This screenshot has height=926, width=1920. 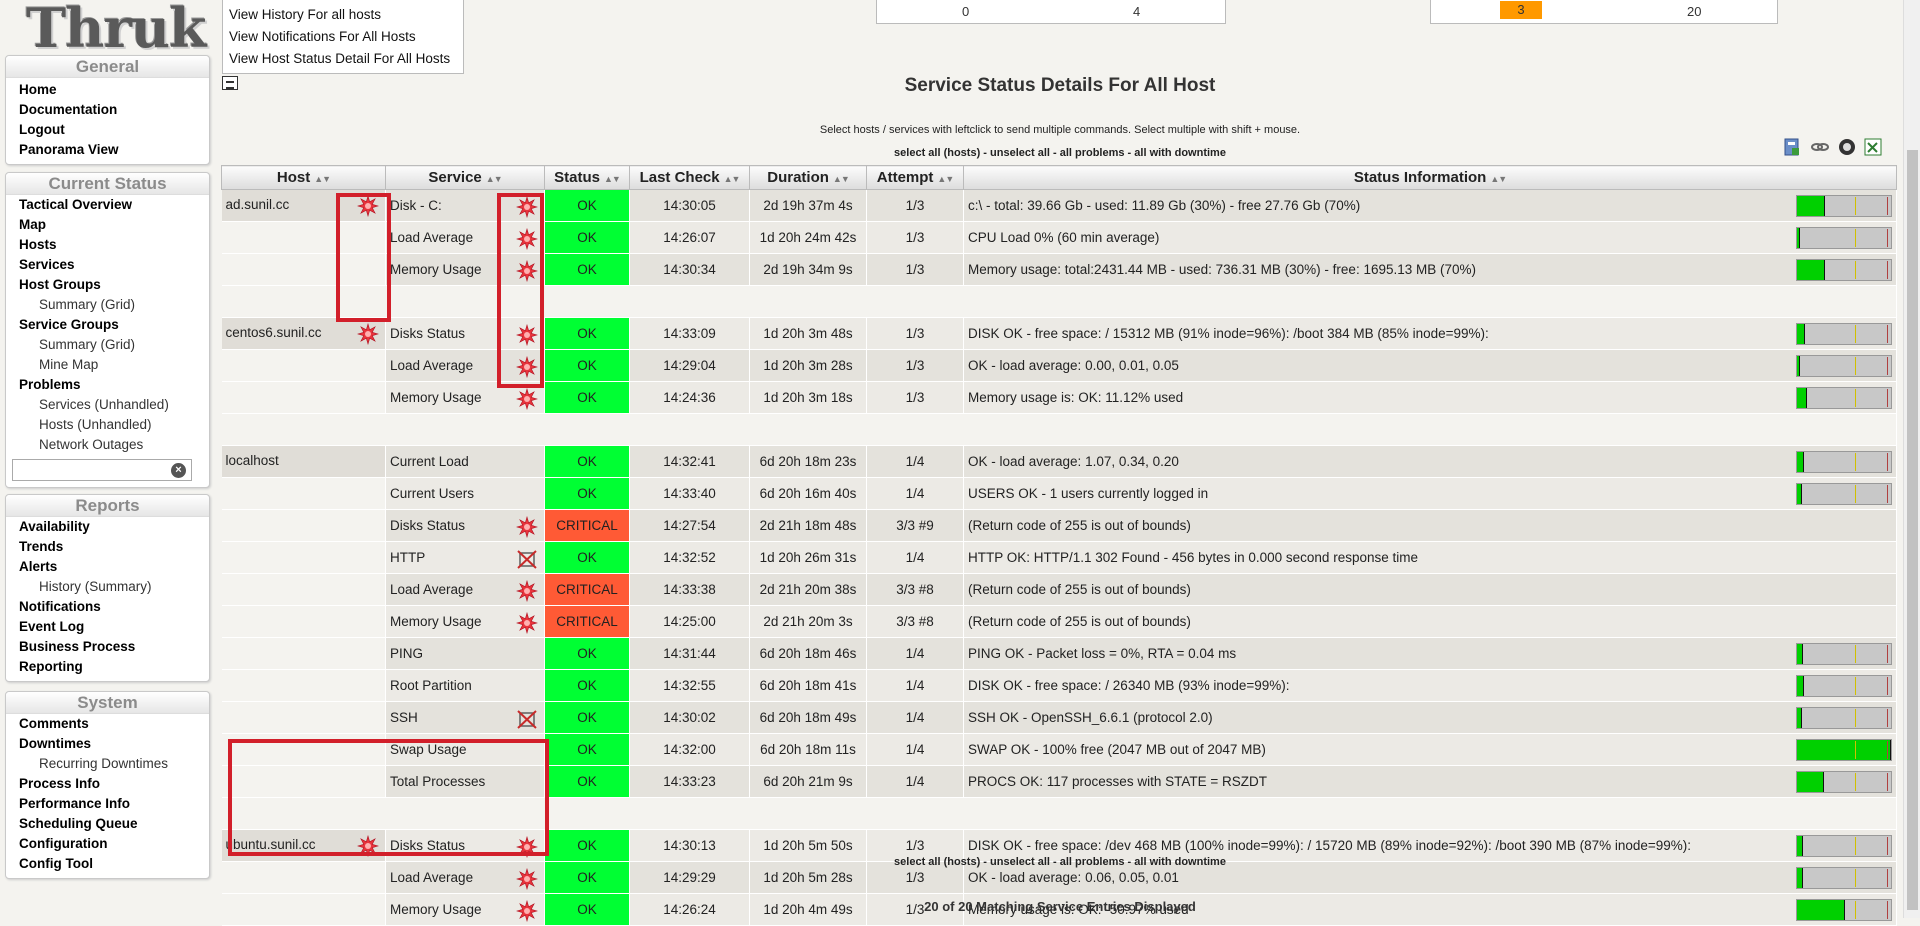 What do you see at coordinates (107, 547) in the screenshot?
I see `sidebar-item-trends: Trends` at bounding box center [107, 547].